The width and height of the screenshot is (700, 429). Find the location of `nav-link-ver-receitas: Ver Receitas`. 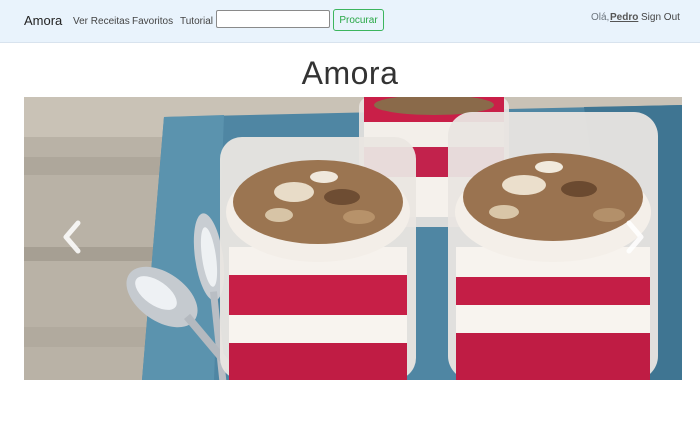

nav-link-ver-receitas: Ver Receitas is located at coordinates (101, 21).